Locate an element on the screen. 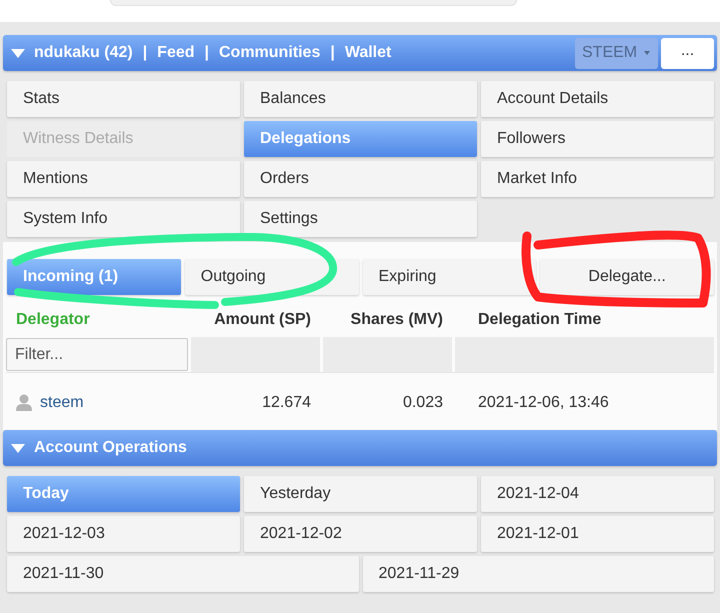 The image size is (720, 613). column-header: Shares (MV) is located at coordinates (387, 319).